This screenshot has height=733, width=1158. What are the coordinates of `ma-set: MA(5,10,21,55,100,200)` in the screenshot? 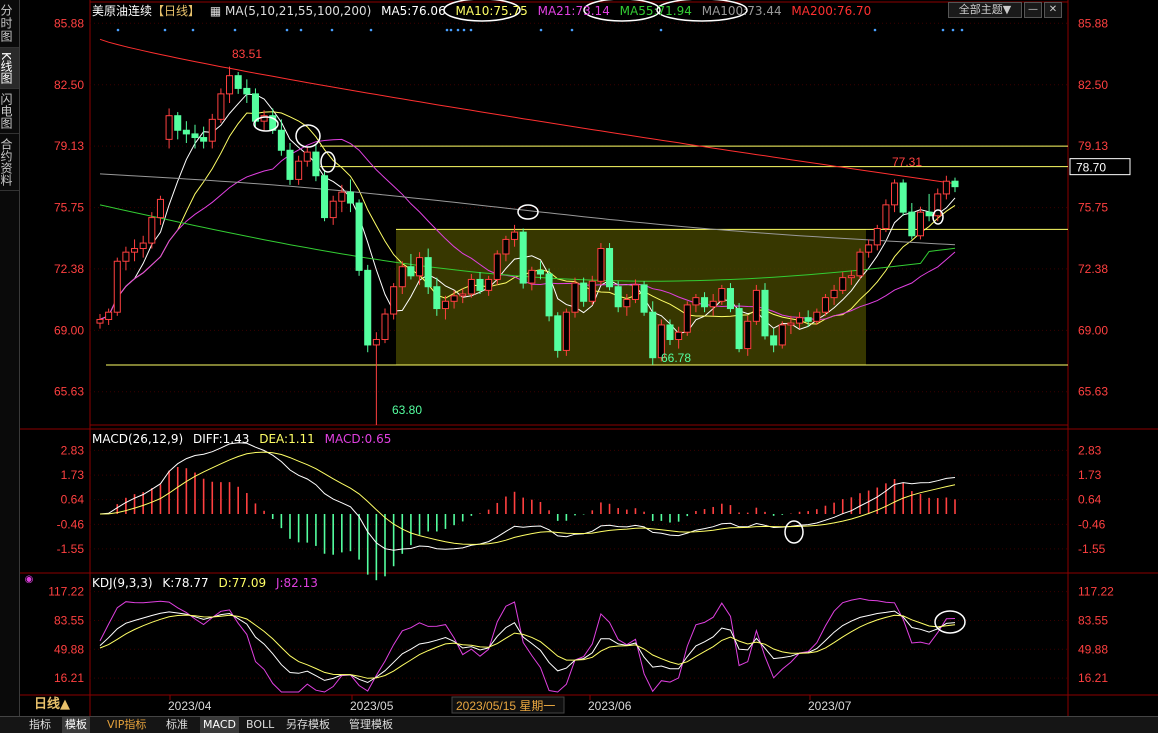 It's located at (298, 11).